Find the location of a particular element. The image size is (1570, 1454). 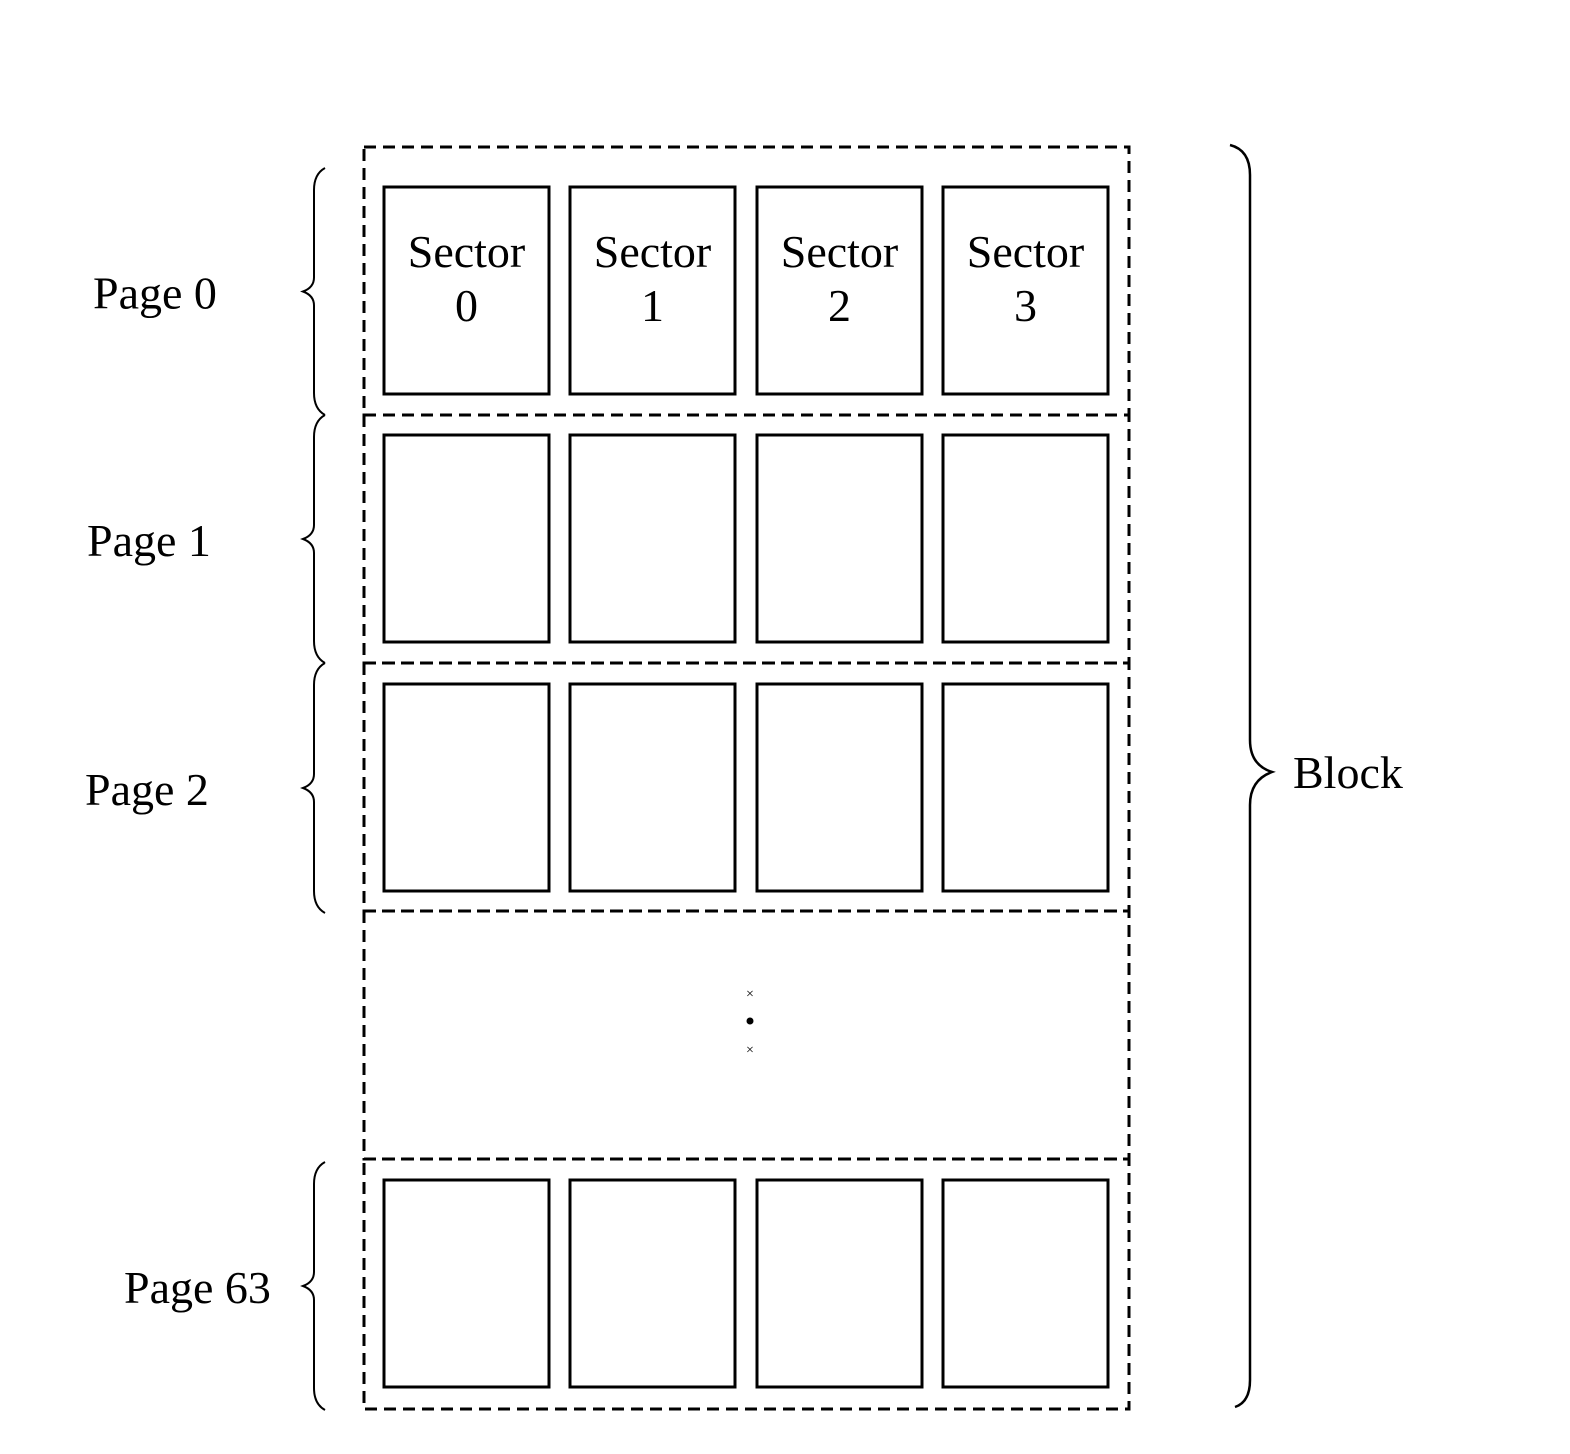

sector-p3-s2 is located at coordinates (839, 1283).